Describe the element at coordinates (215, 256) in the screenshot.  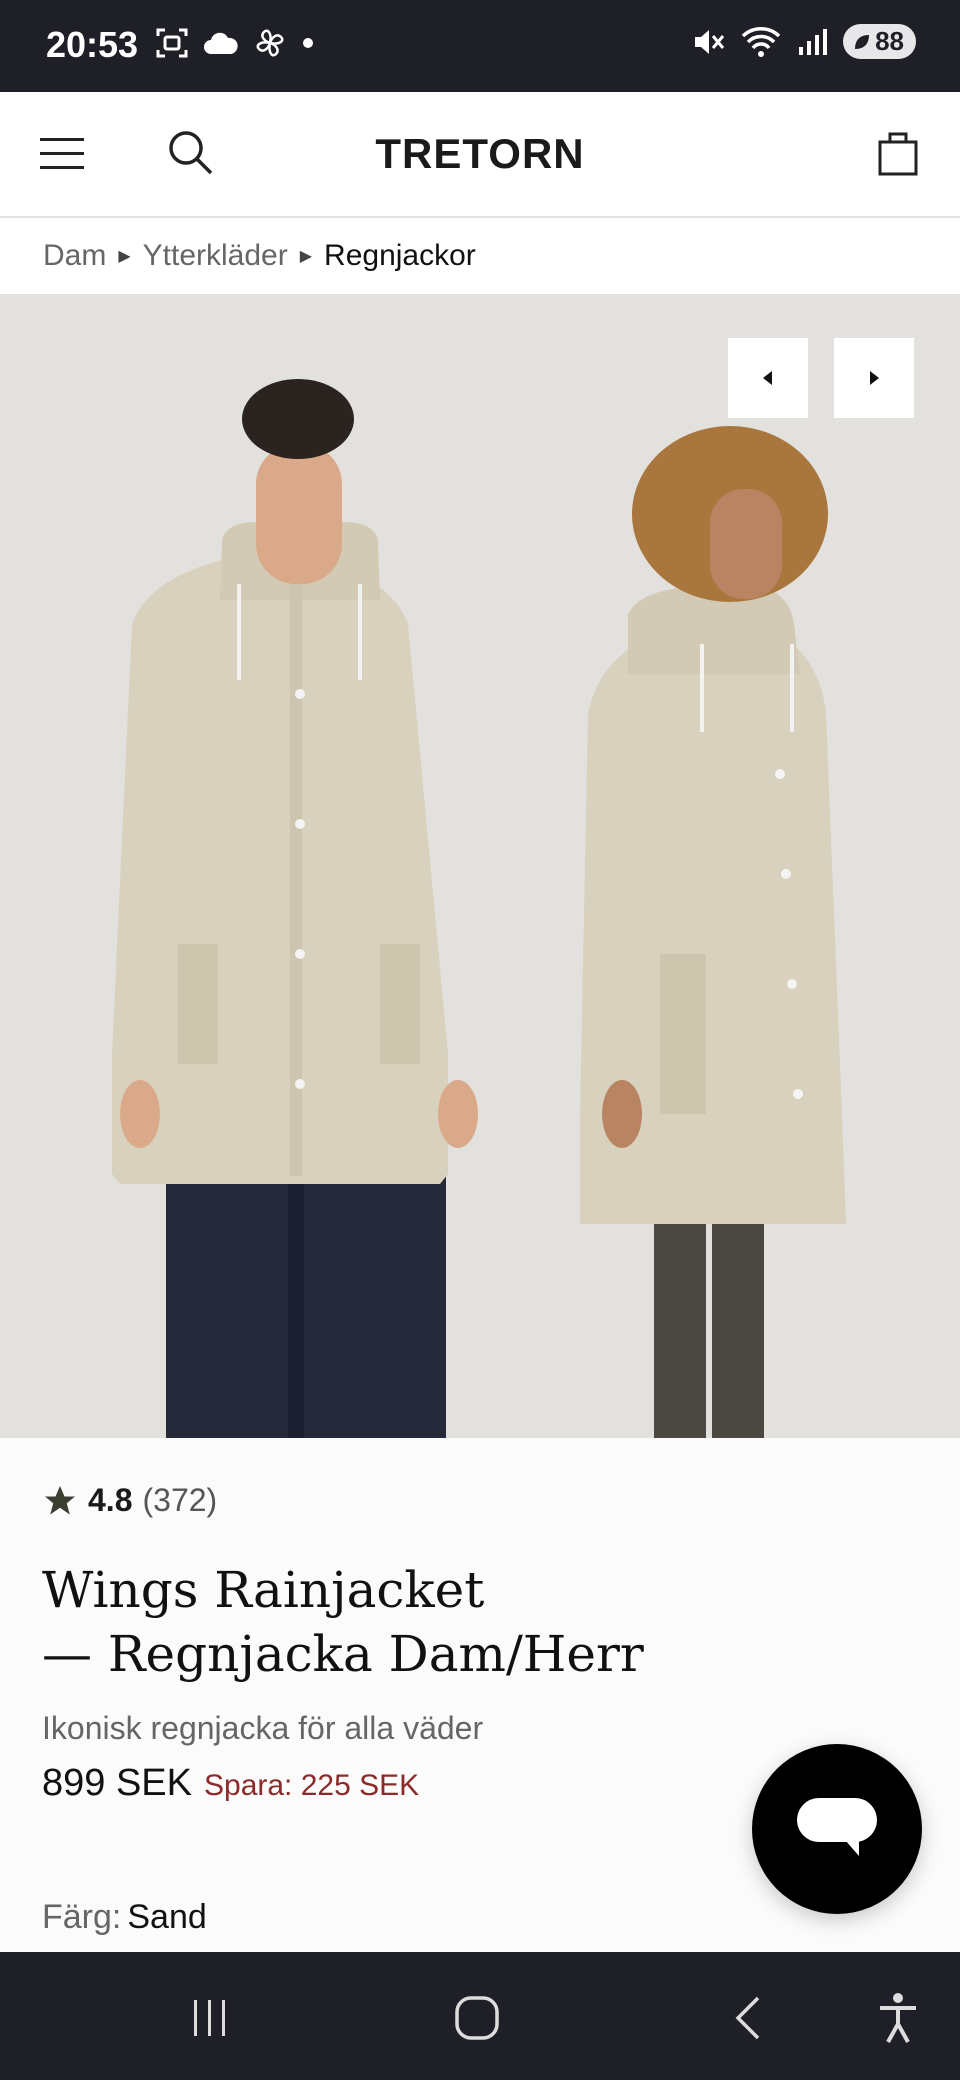
I see `breadcrumb-ytterklader: Ytterkläder` at that location.